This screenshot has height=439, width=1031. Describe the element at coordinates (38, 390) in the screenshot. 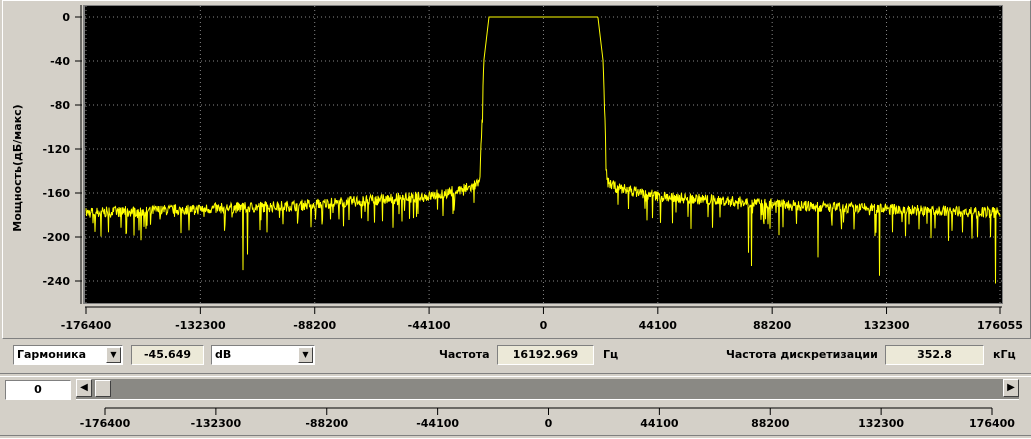

I see `position-field: 0` at that location.